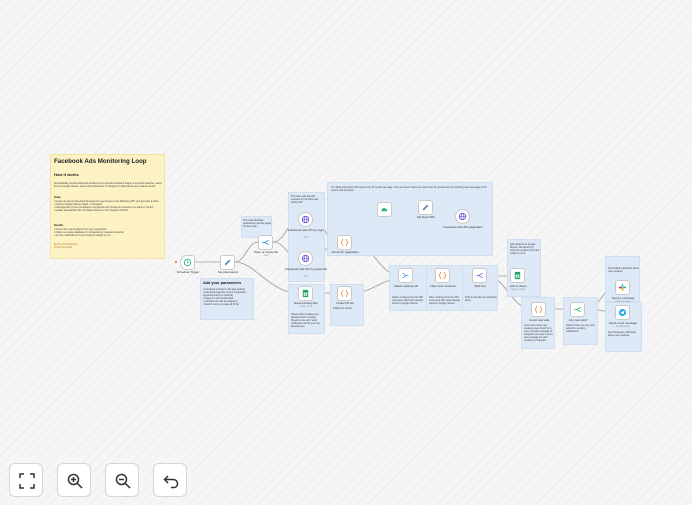  What do you see at coordinates (266, 256) in the screenshot?
I see `node-sublabel: rules` at bounding box center [266, 256].